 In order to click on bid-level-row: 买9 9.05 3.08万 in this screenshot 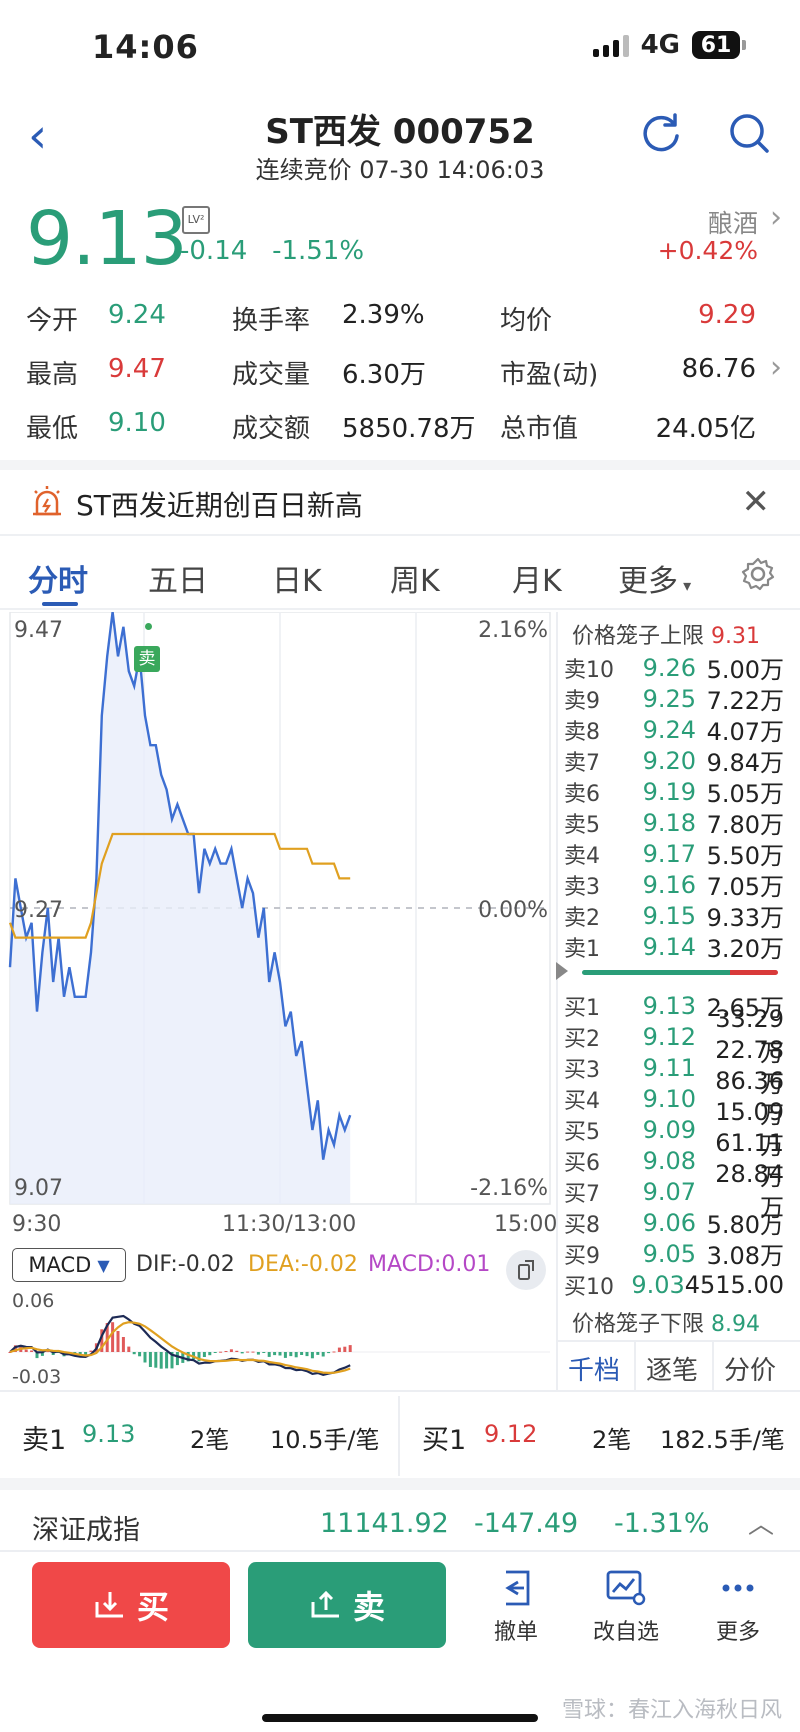, I will do `click(674, 1254)`.